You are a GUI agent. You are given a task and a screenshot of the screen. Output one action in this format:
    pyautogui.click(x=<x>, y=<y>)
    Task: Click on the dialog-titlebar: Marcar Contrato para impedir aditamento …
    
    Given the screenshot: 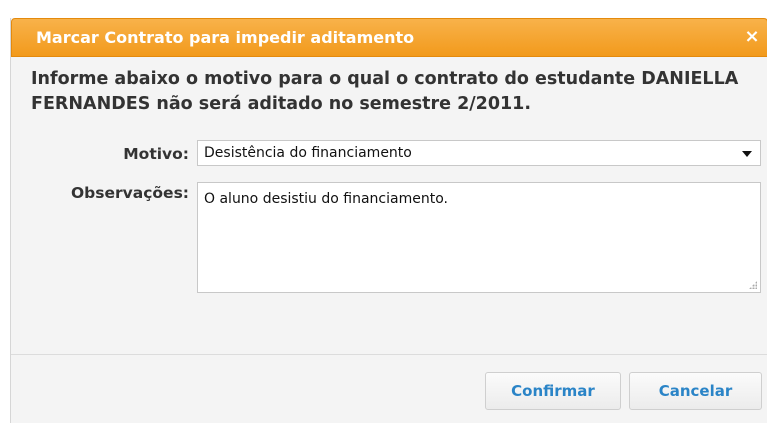 What is the action you would take?
    pyautogui.click(x=389, y=37)
    